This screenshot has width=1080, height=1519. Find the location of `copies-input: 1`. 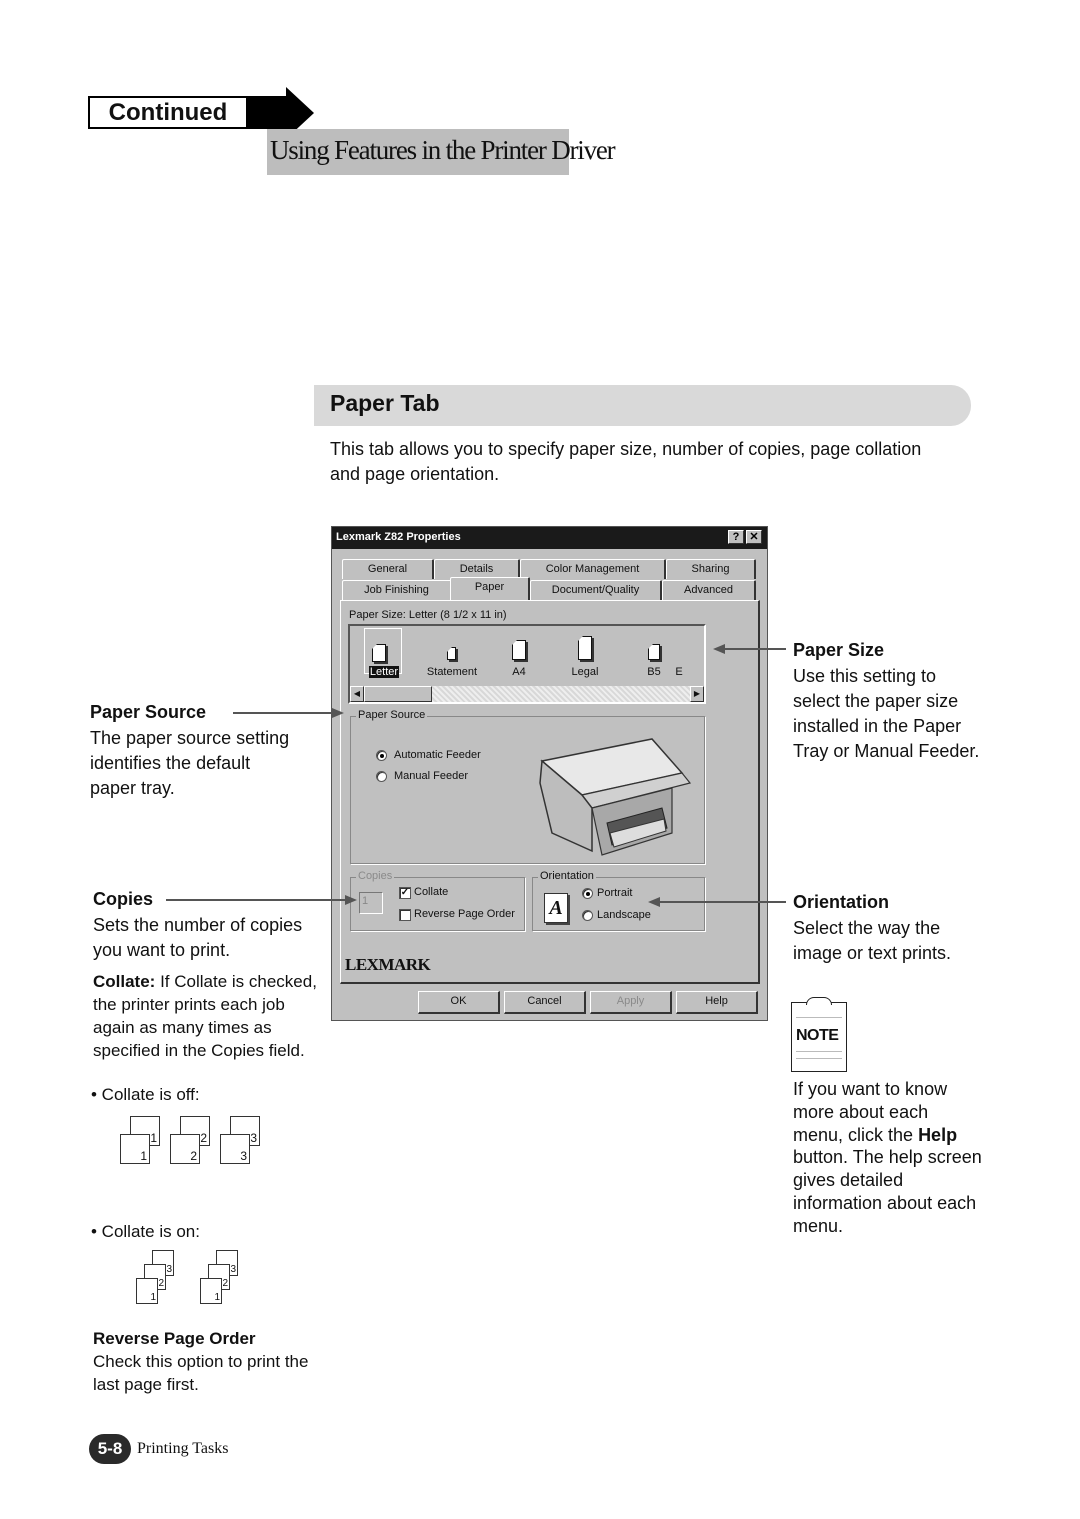

copies-input: 1 is located at coordinates (371, 903).